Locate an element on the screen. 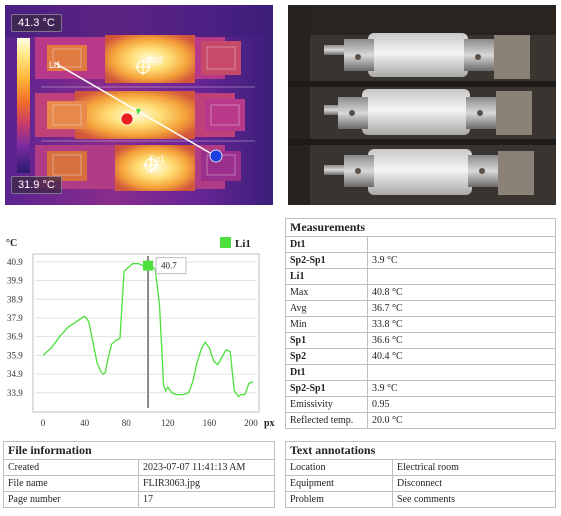 The width and height of the screenshot is (561, 516). legend-swatch-li1 is located at coordinates (225, 242).